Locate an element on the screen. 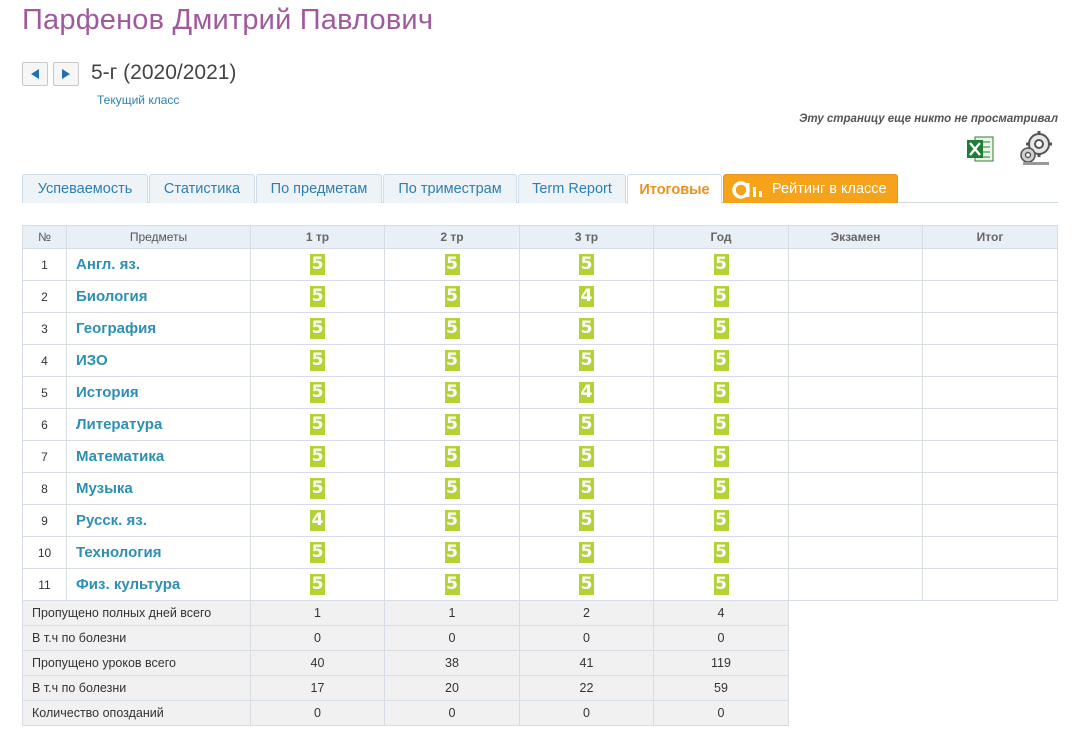  subject-link: История is located at coordinates (107, 392).